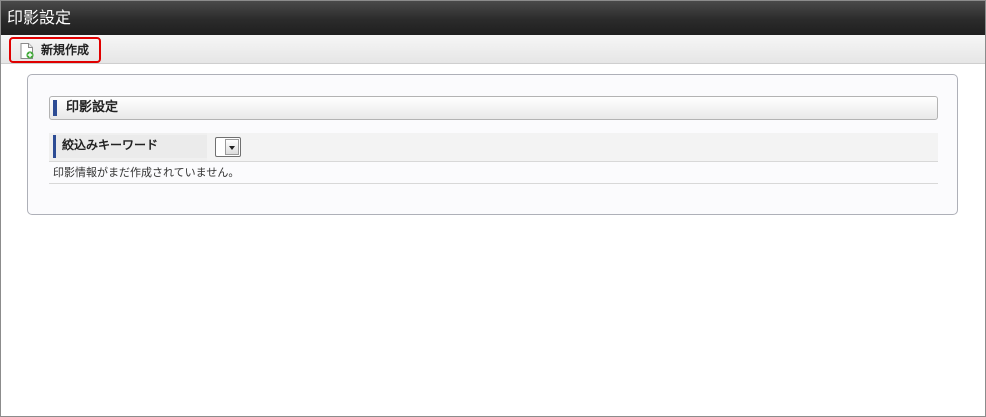 The height and width of the screenshot is (417, 986). Describe the element at coordinates (572, 147) in the screenshot. I see `filter-value-cell` at that location.